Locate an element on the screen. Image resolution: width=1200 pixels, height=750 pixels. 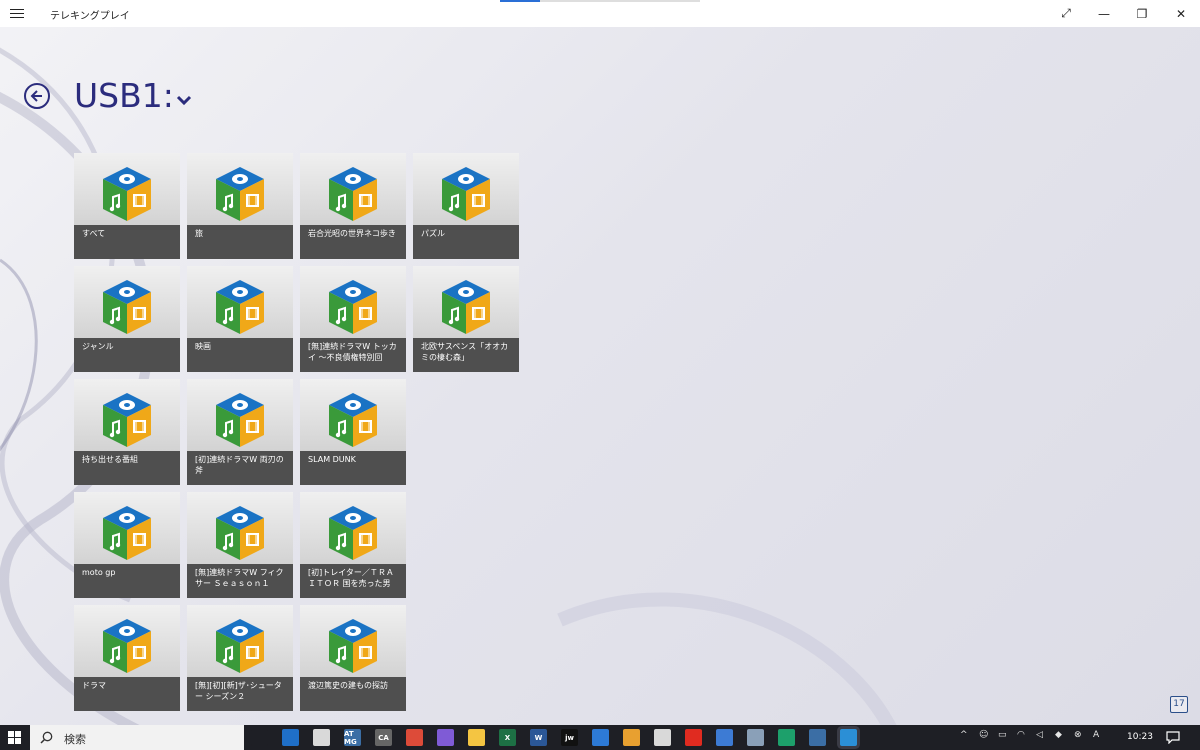
folder-tile: 北欧サスペンス「オオカミの棲む森」 is located at coordinates (466, 319).